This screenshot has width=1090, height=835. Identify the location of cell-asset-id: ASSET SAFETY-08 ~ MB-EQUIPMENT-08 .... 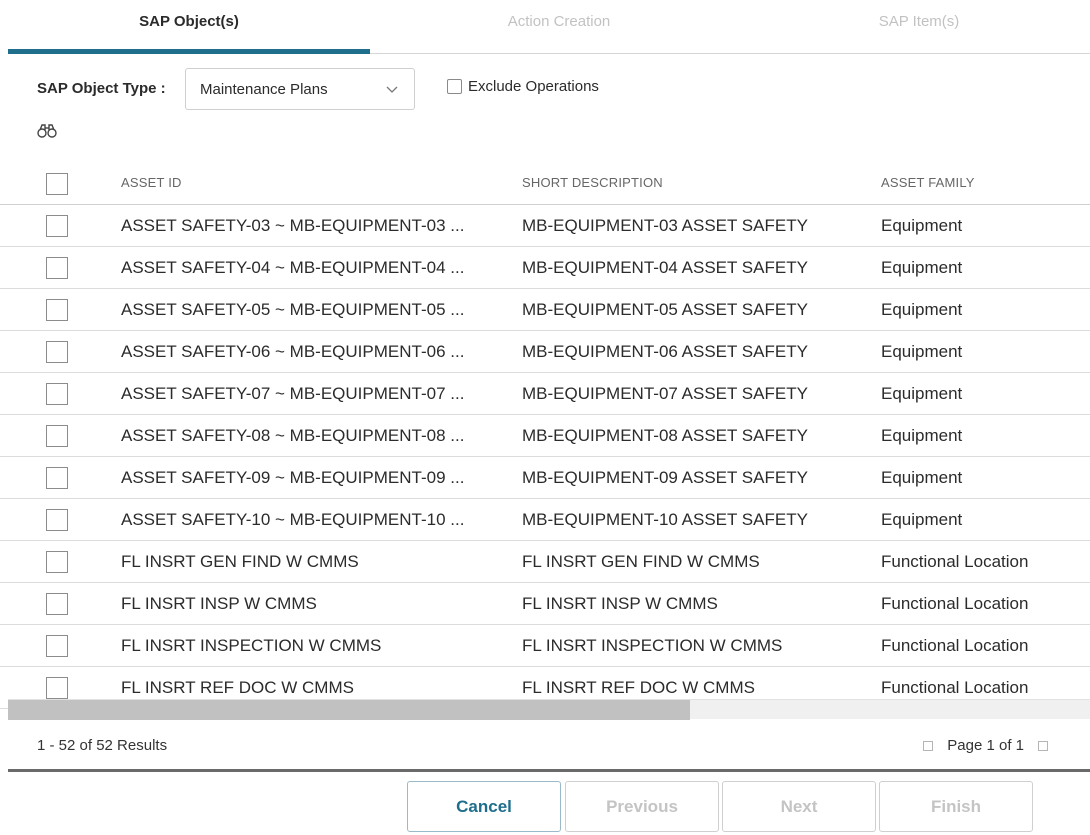
(293, 435).